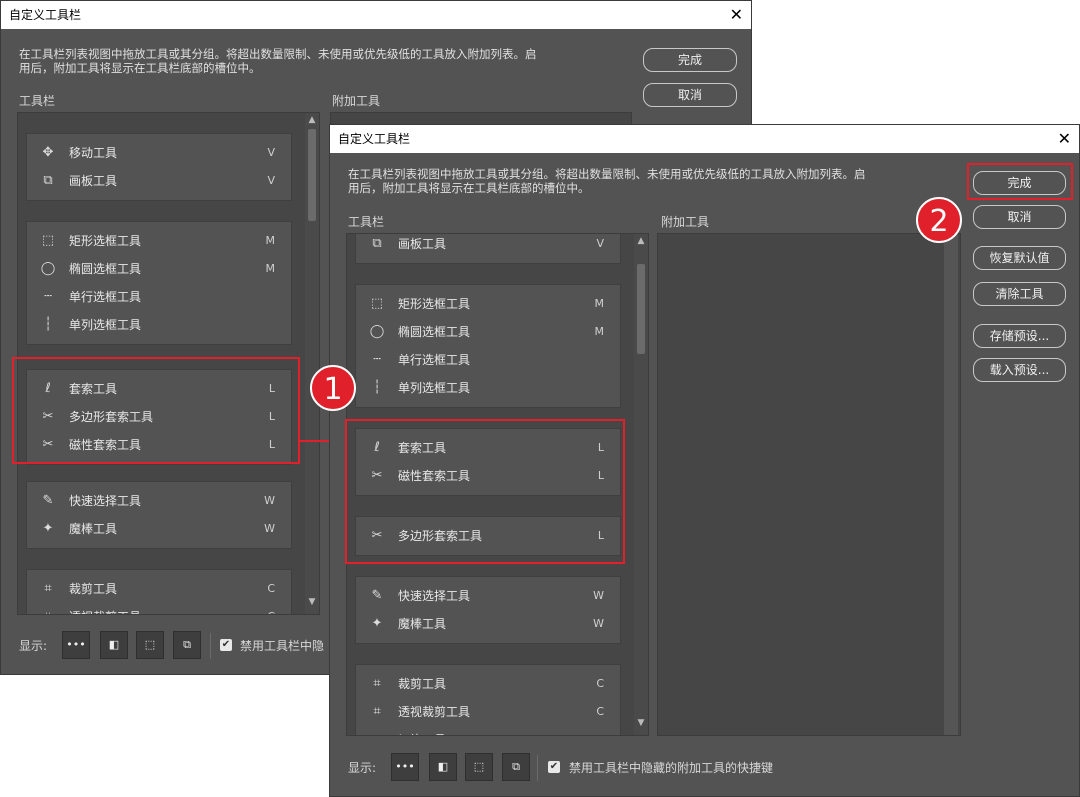 The image size is (1080, 797). What do you see at coordinates (443, 767) in the screenshot?
I see `front-show-colors-button: ◧` at bounding box center [443, 767].